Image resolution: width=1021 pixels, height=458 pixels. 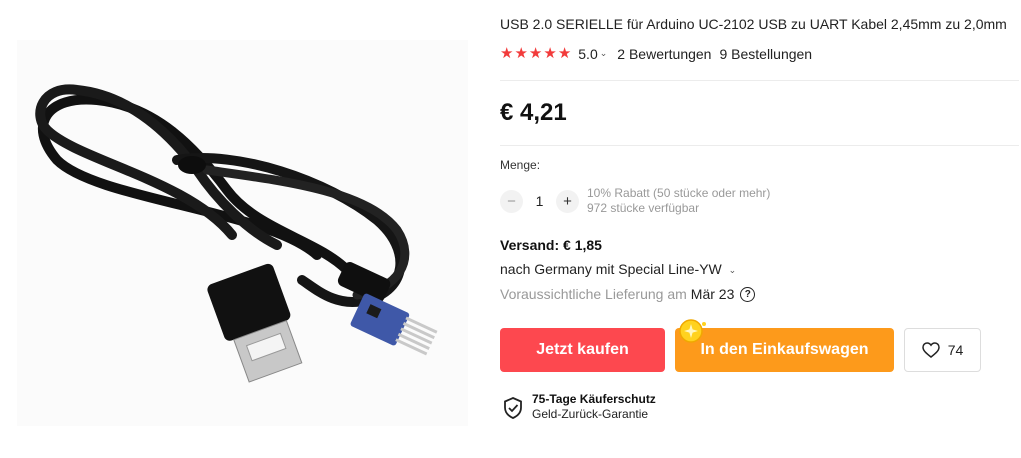 I want to click on wishlist-button: 74, so click(x=942, y=350).